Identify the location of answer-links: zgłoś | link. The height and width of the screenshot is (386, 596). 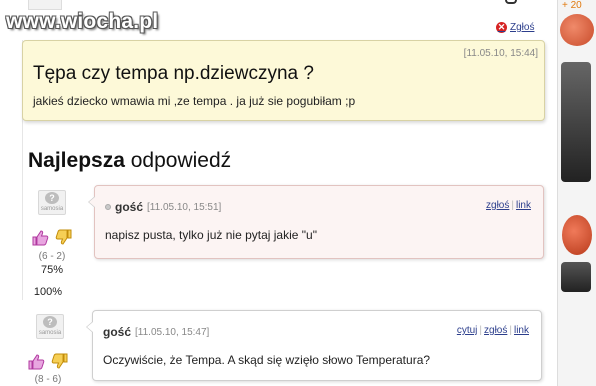
(508, 205).